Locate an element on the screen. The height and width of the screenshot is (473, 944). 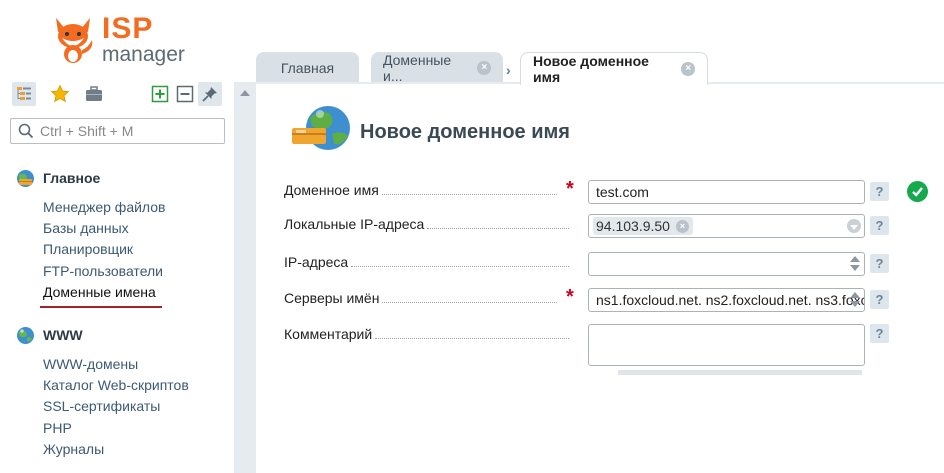
sidebar-toolbar is located at coordinates (118, 95).